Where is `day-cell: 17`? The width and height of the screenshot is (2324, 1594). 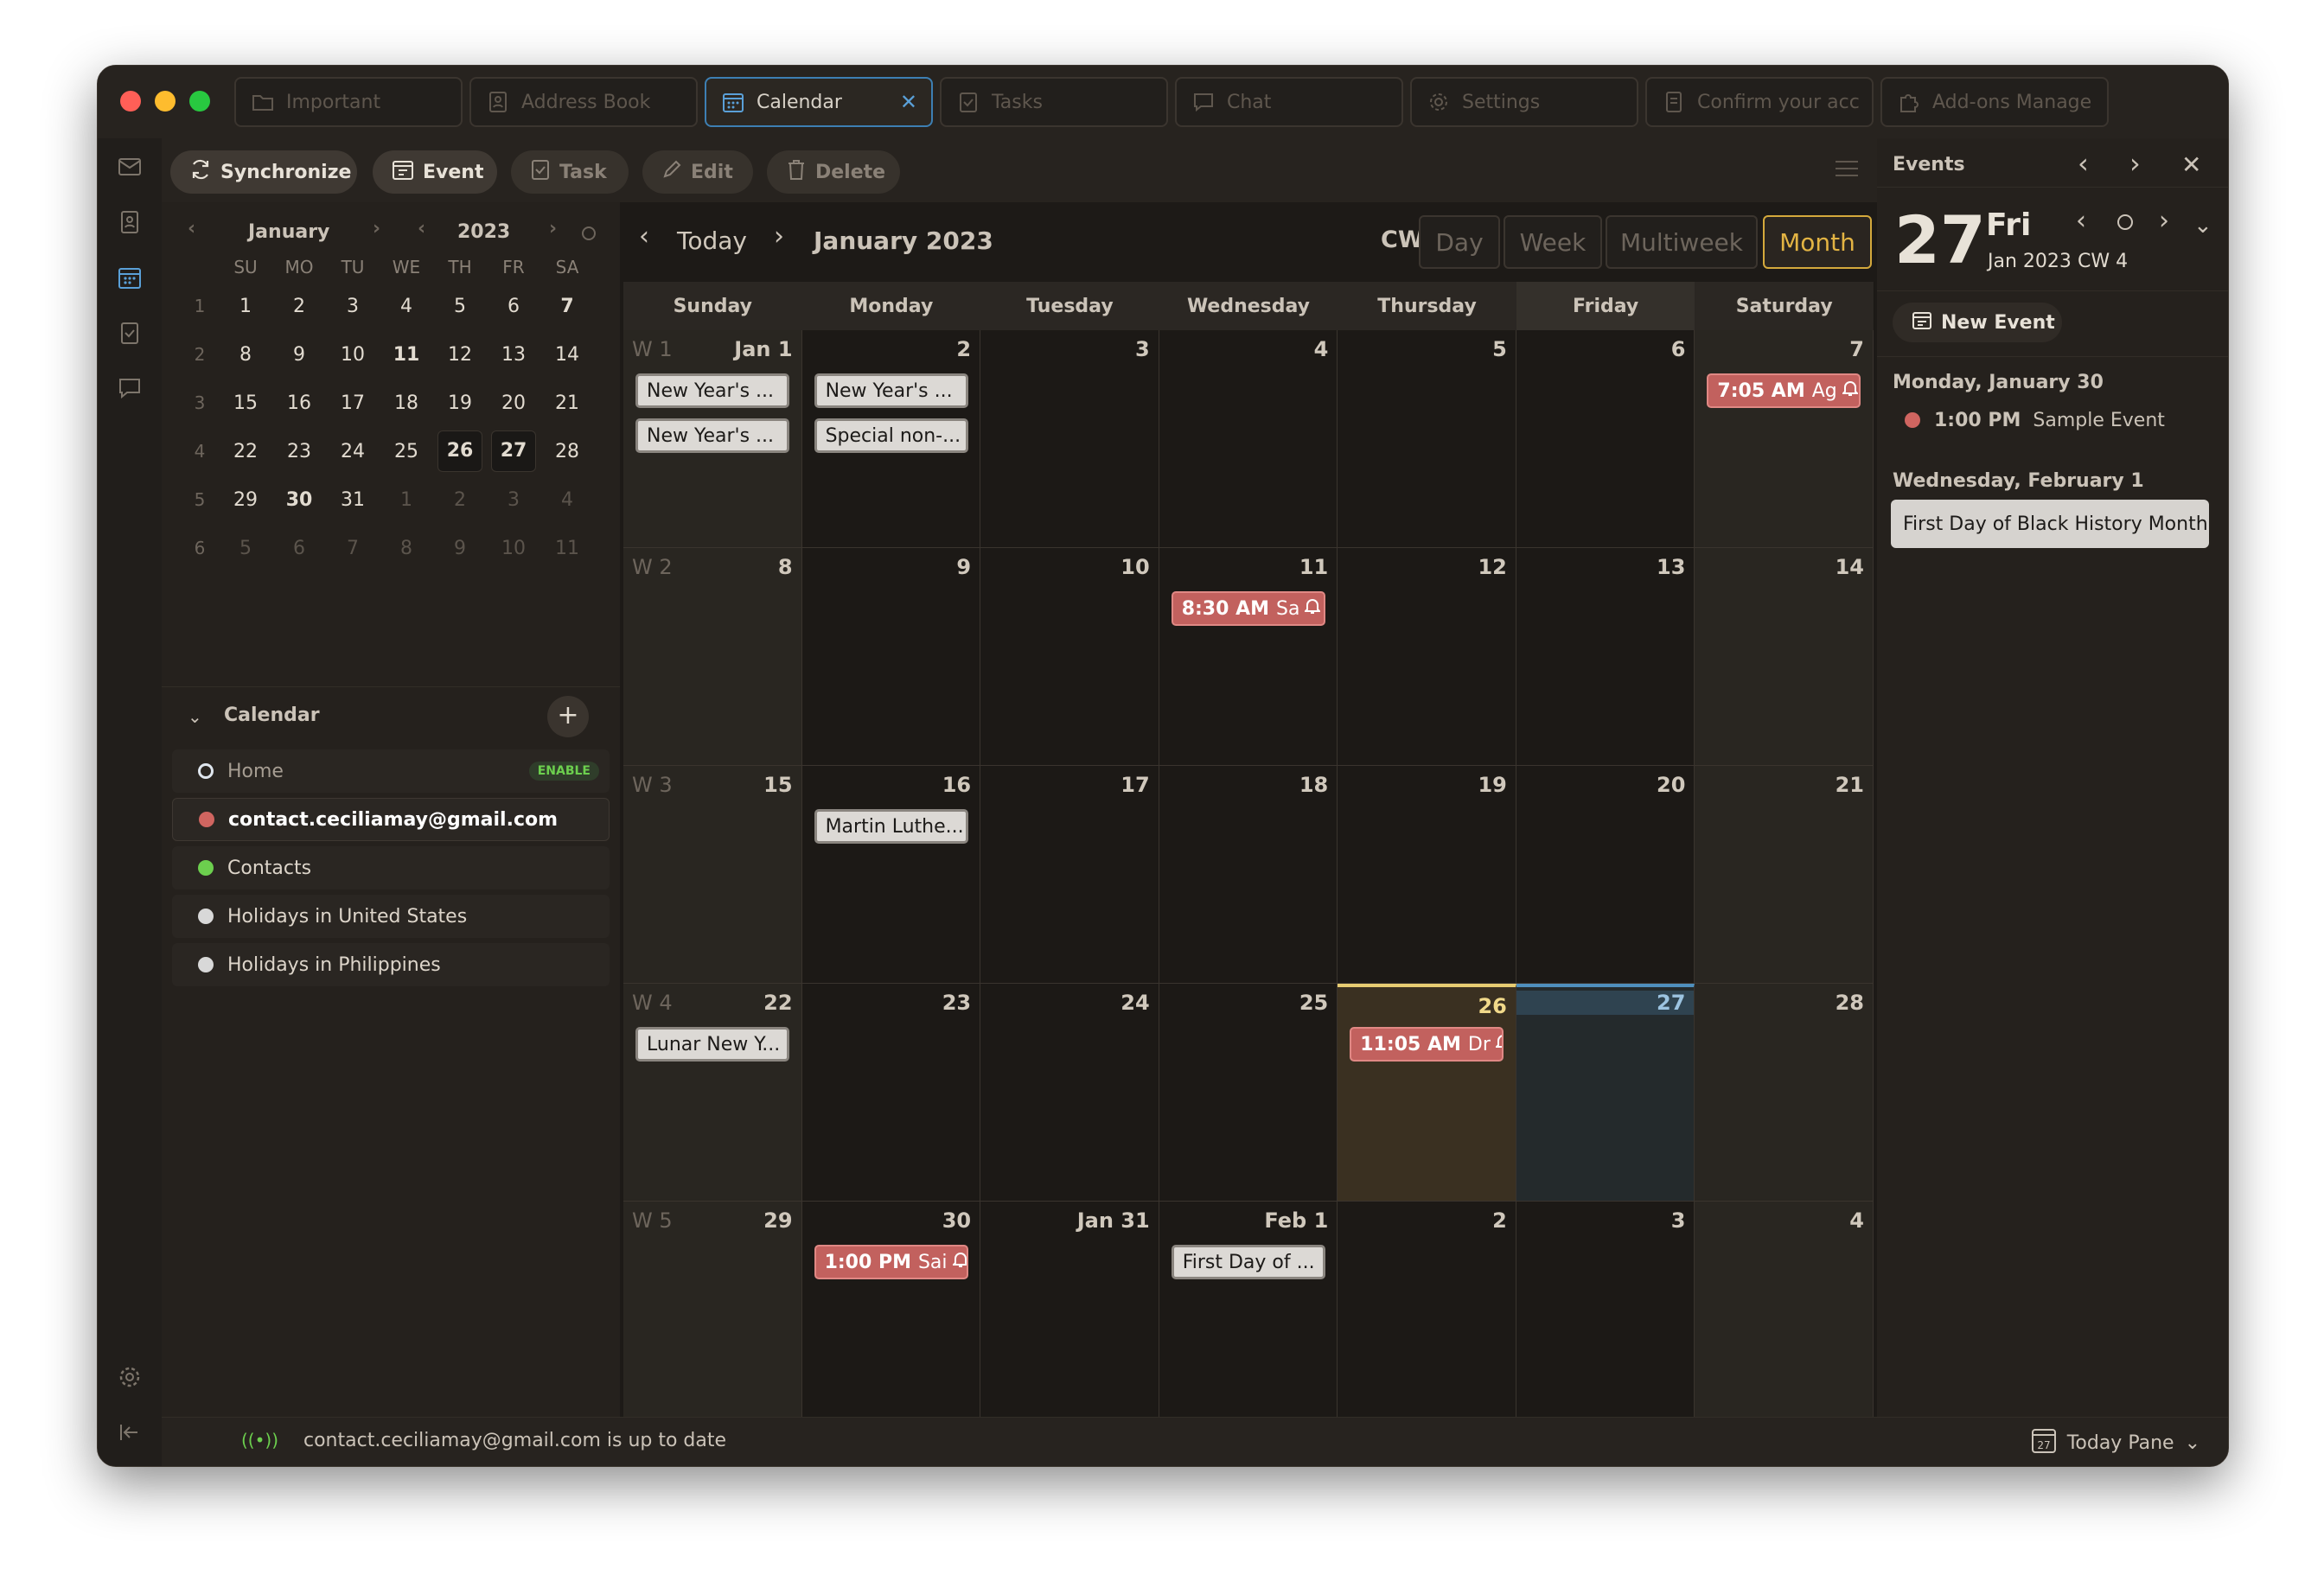 day-cell: 17 is located at coordinates (1069, 875).